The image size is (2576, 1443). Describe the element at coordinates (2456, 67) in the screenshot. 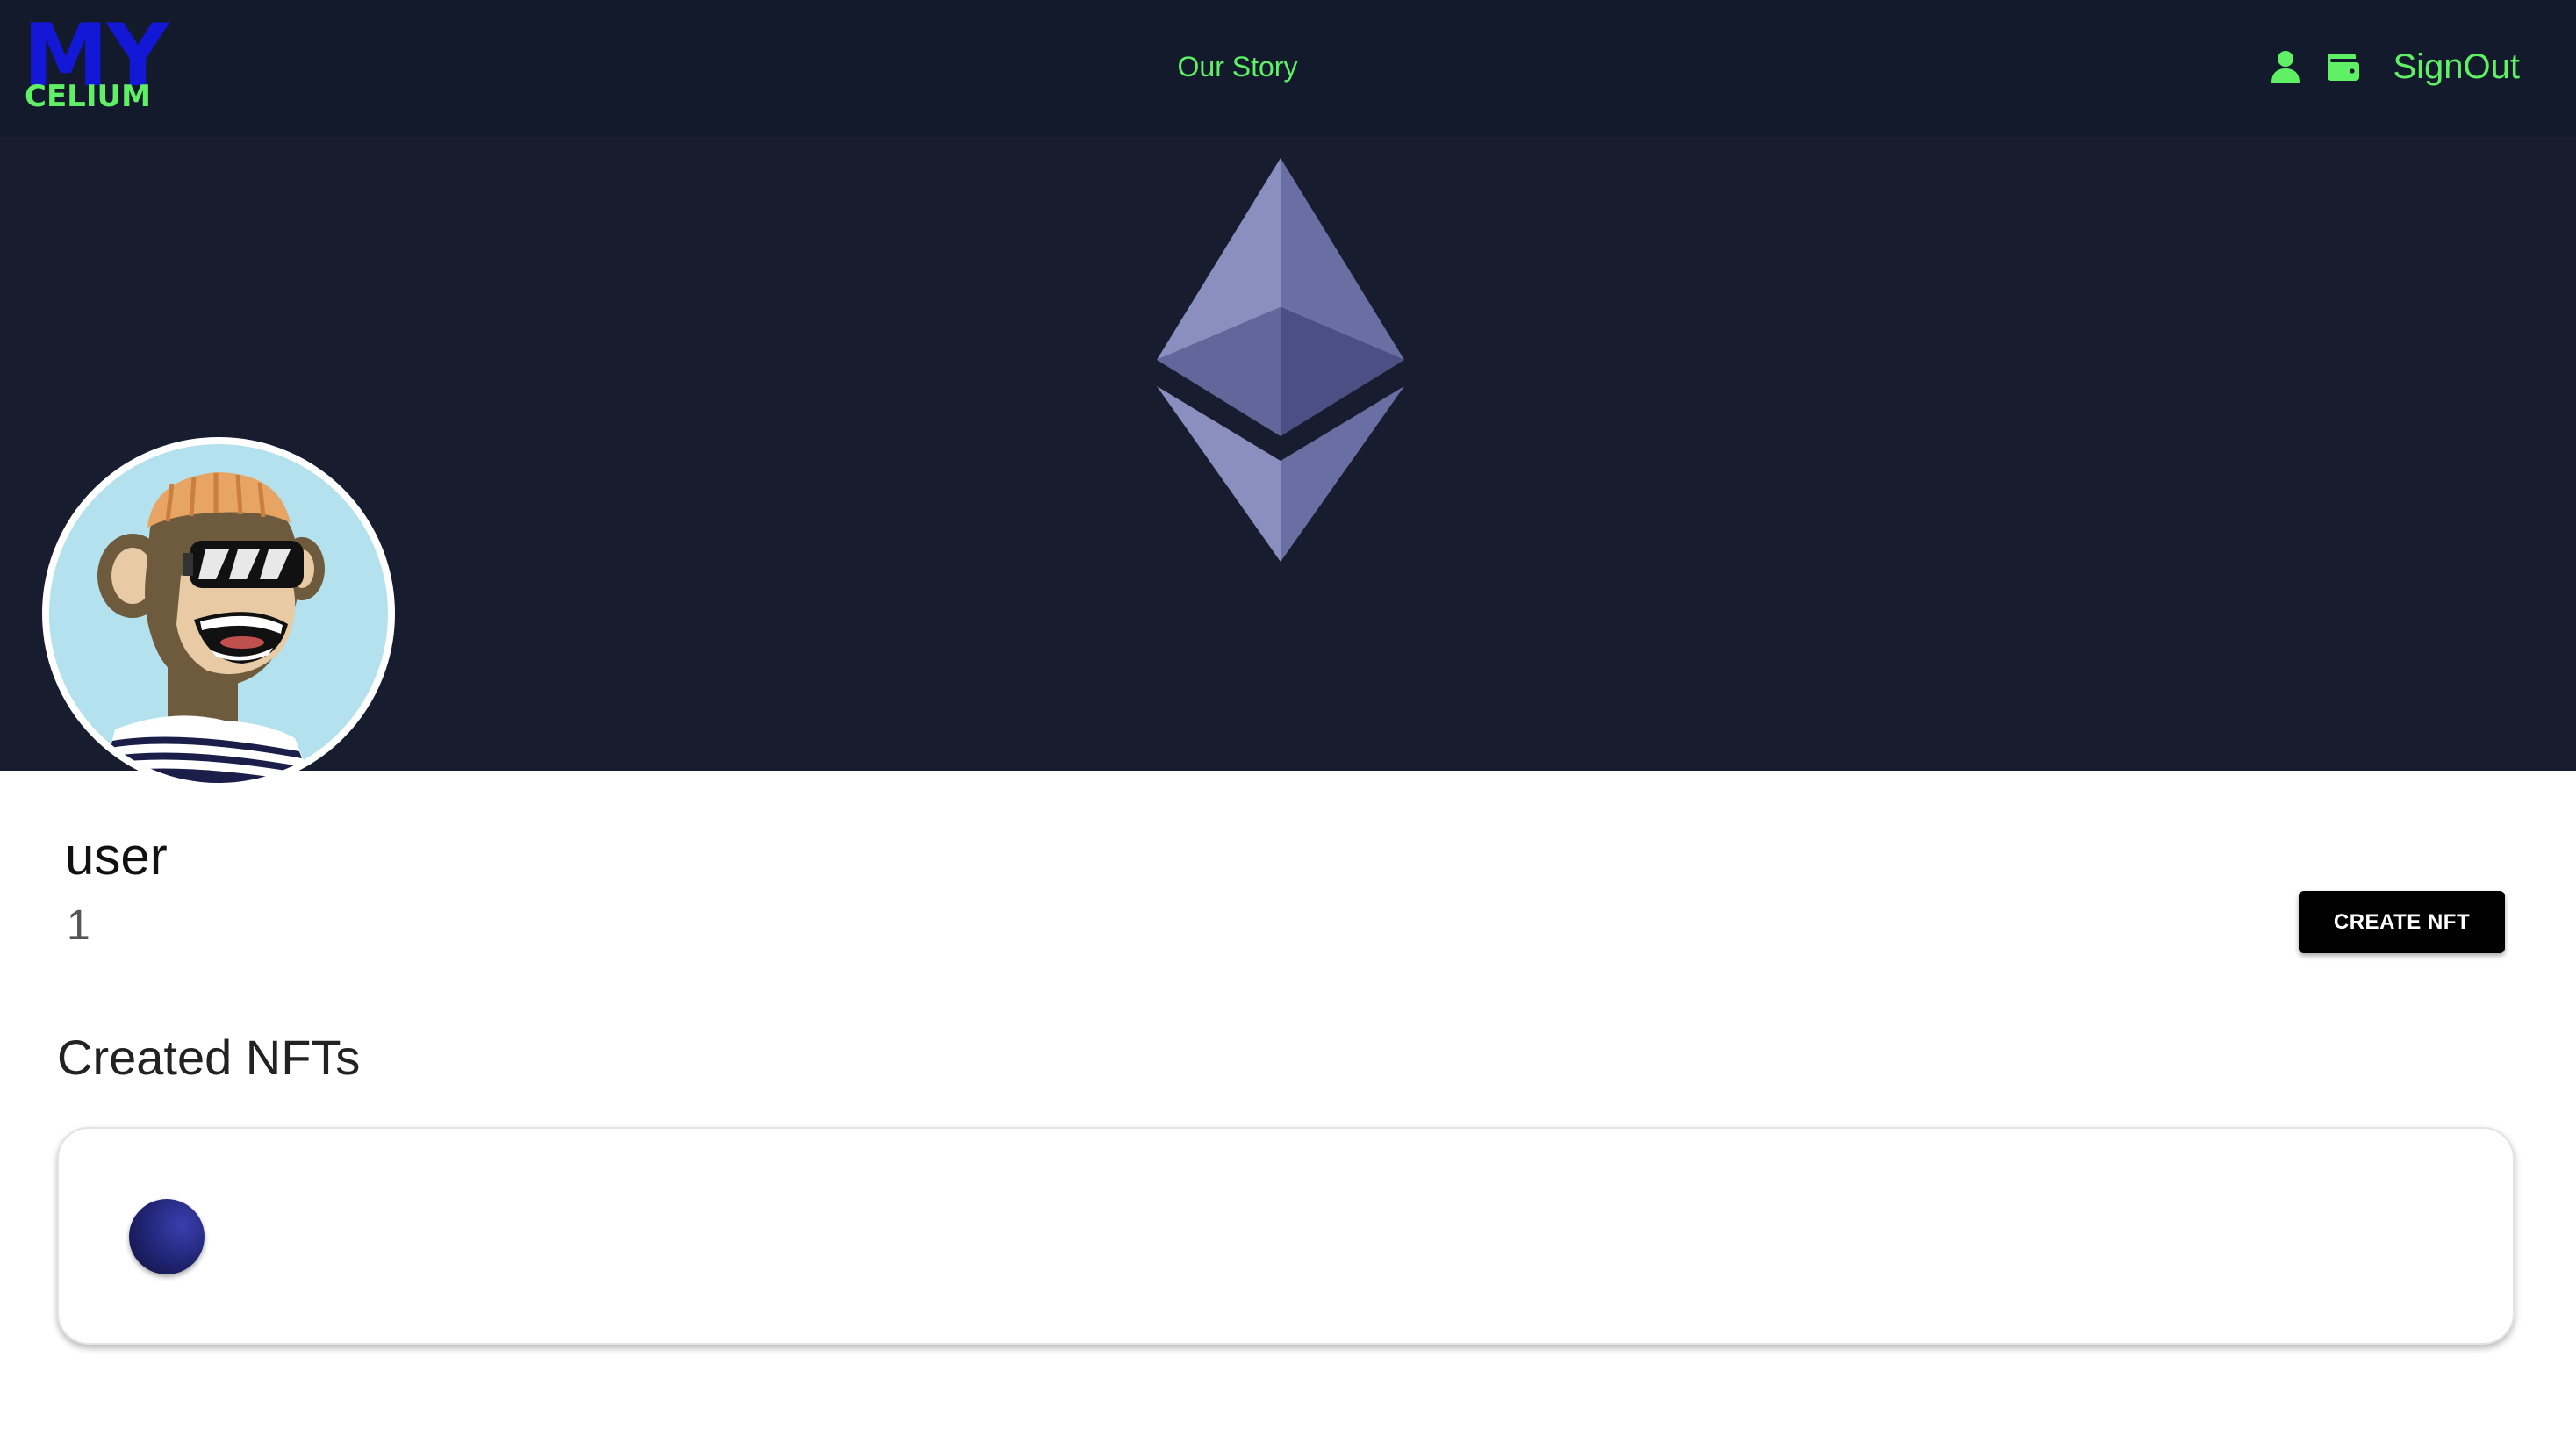

I see `signout-link: SignOut` at that location.